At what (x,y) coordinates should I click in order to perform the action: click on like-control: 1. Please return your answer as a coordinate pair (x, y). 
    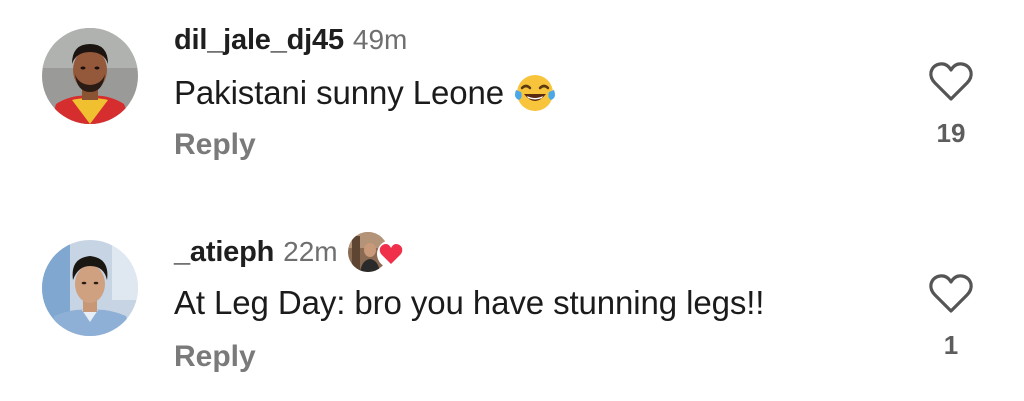
    Looking at the image, I should click on (951, 316).